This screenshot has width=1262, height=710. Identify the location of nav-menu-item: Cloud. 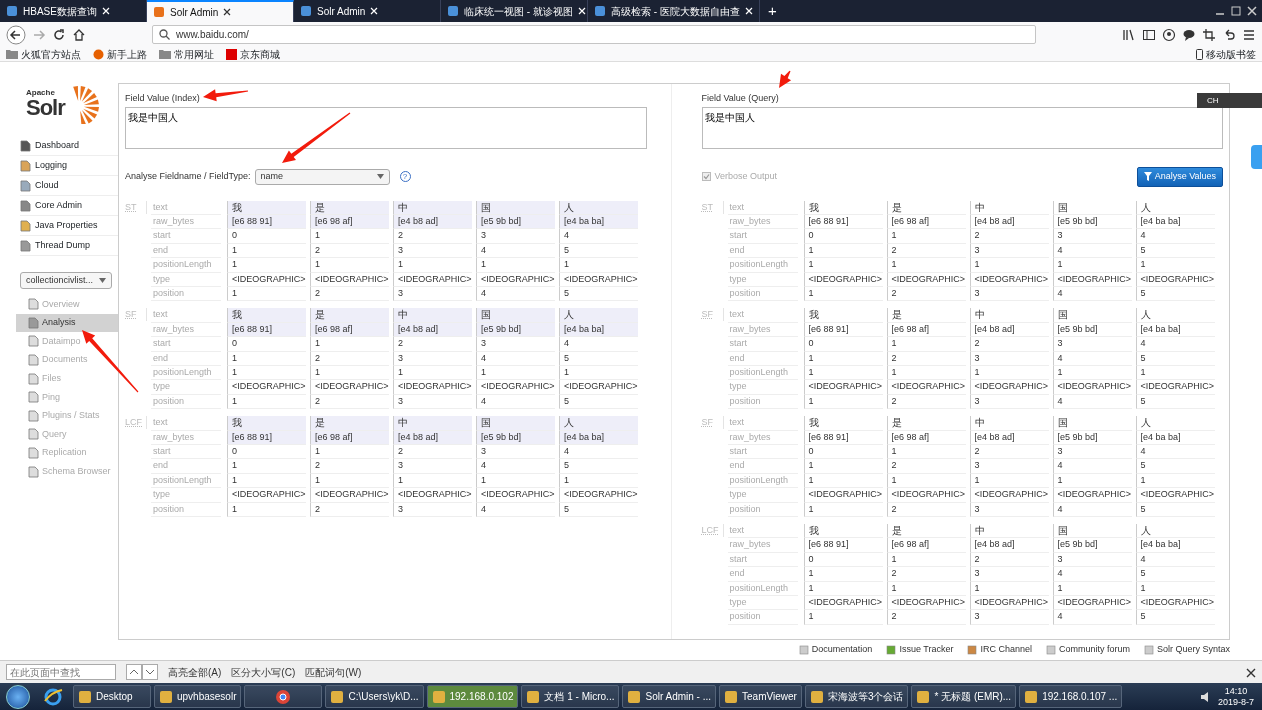
(47, 185).